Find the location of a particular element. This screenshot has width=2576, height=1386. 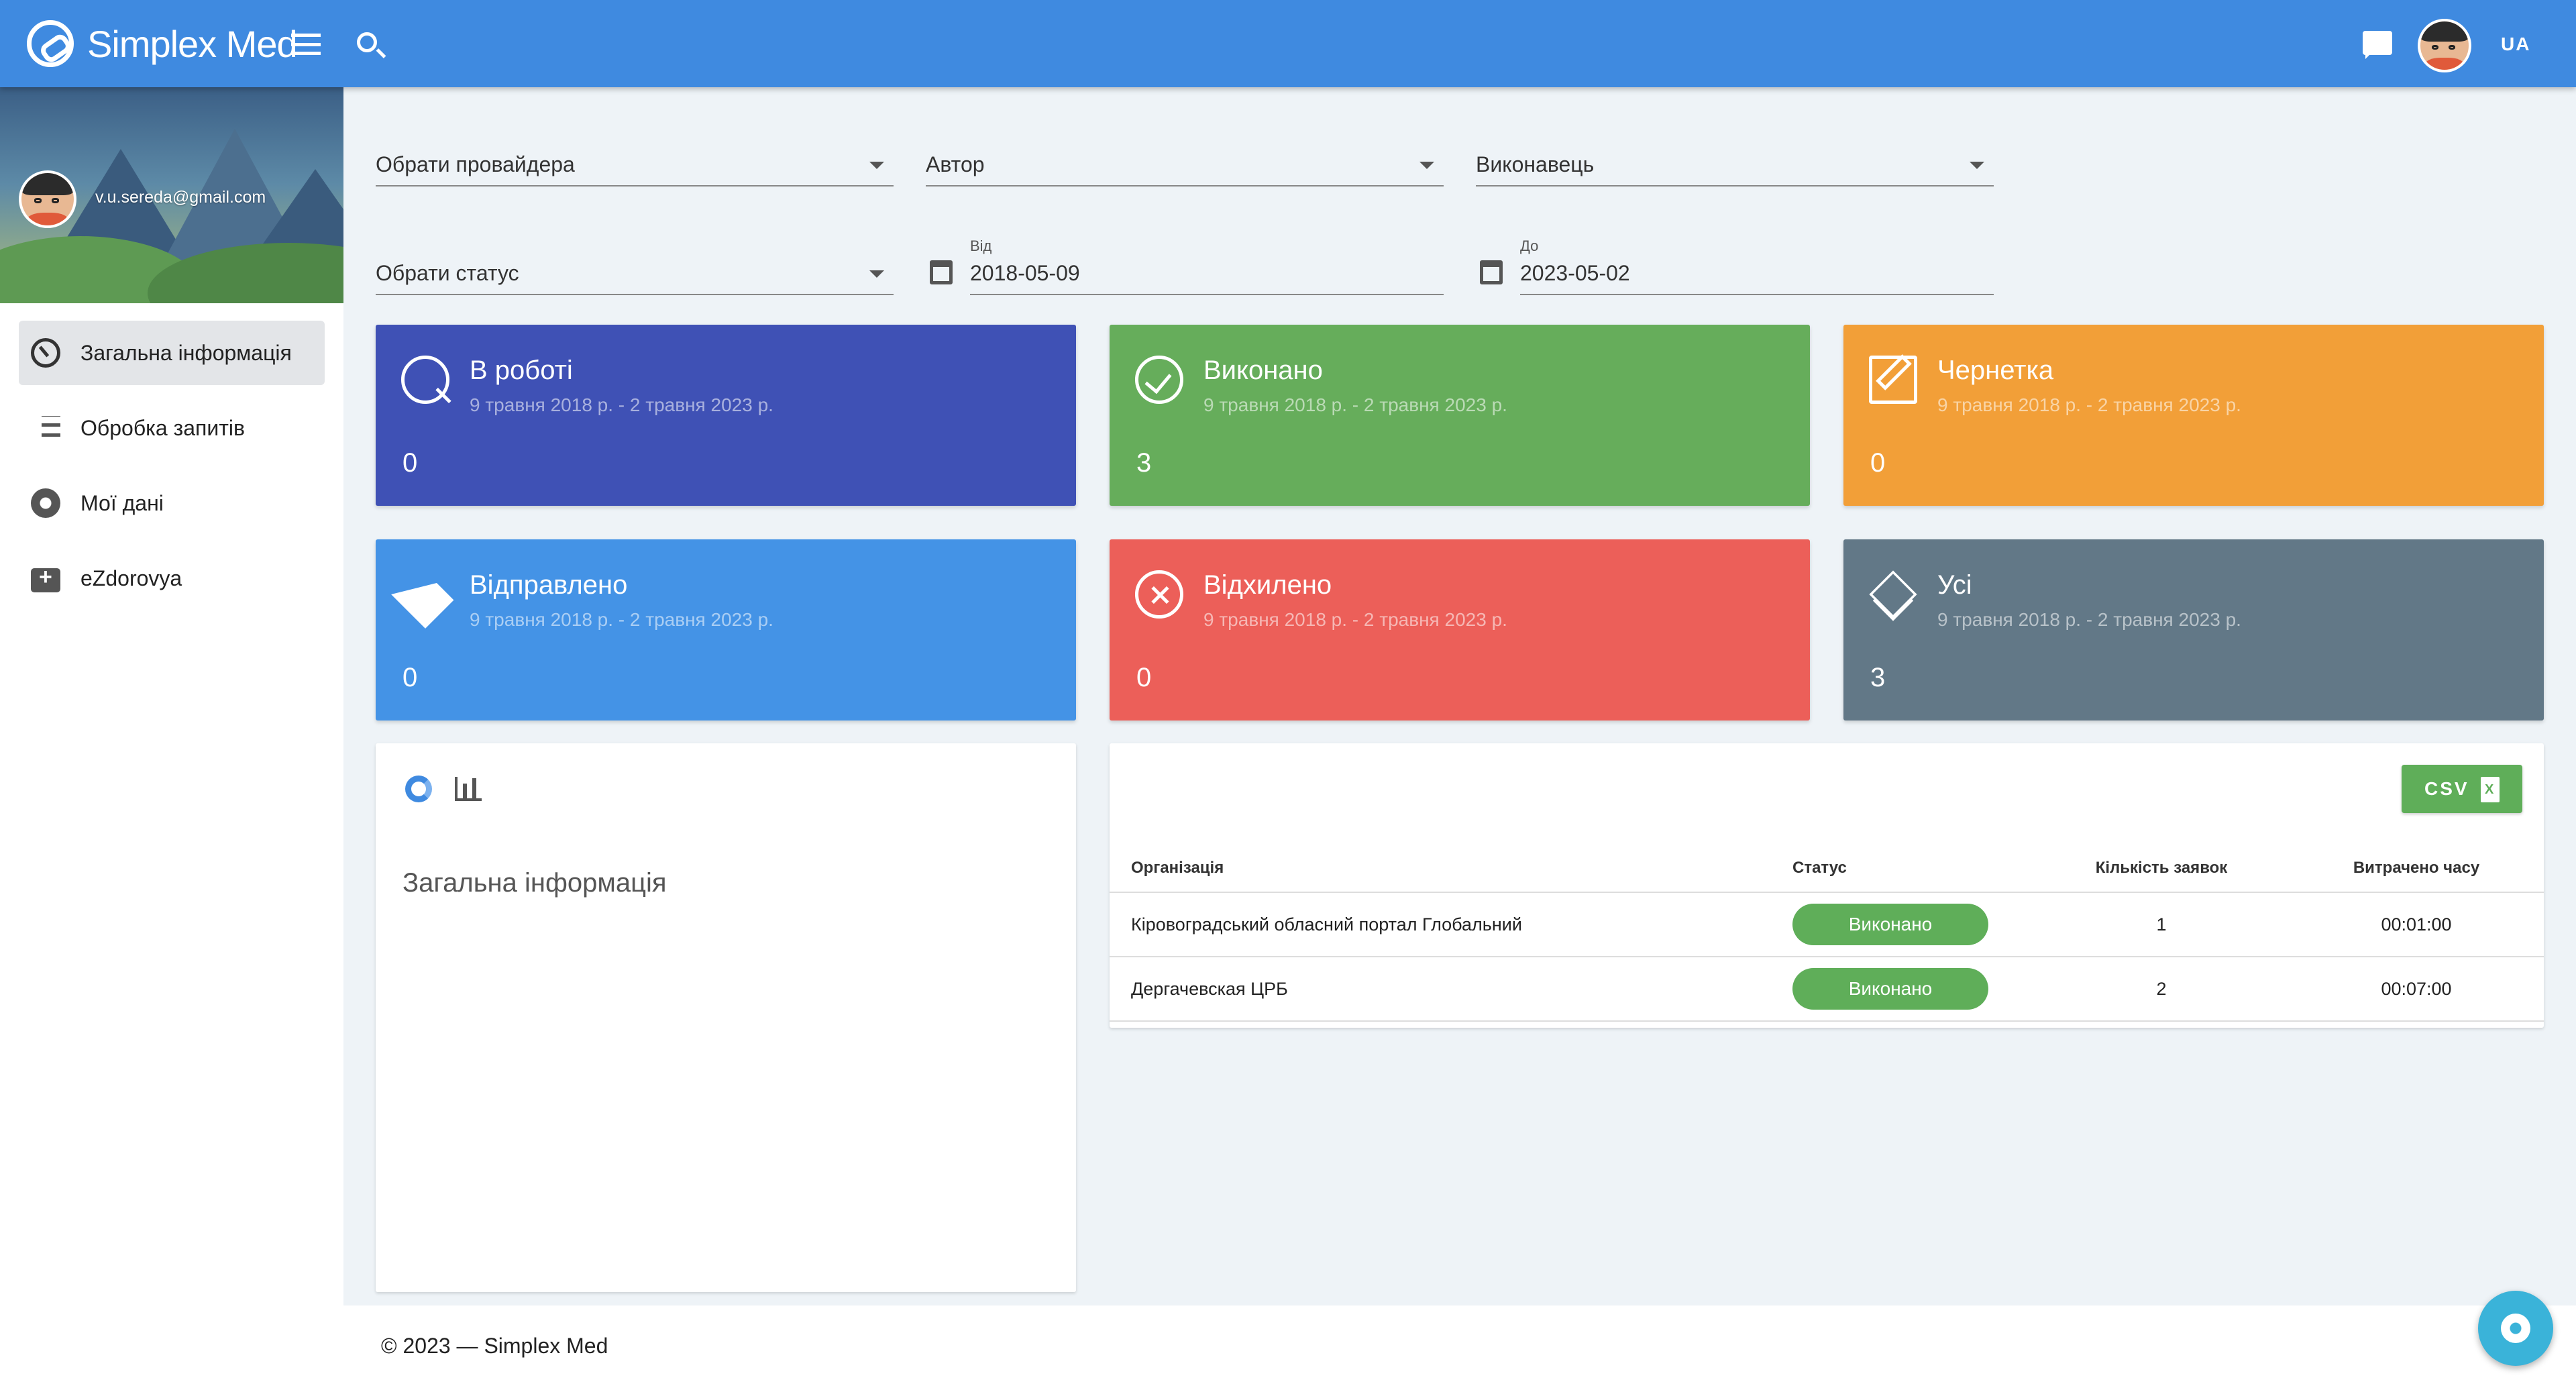

column-header: Витрачено часу is located at coordinates (2416, 868).